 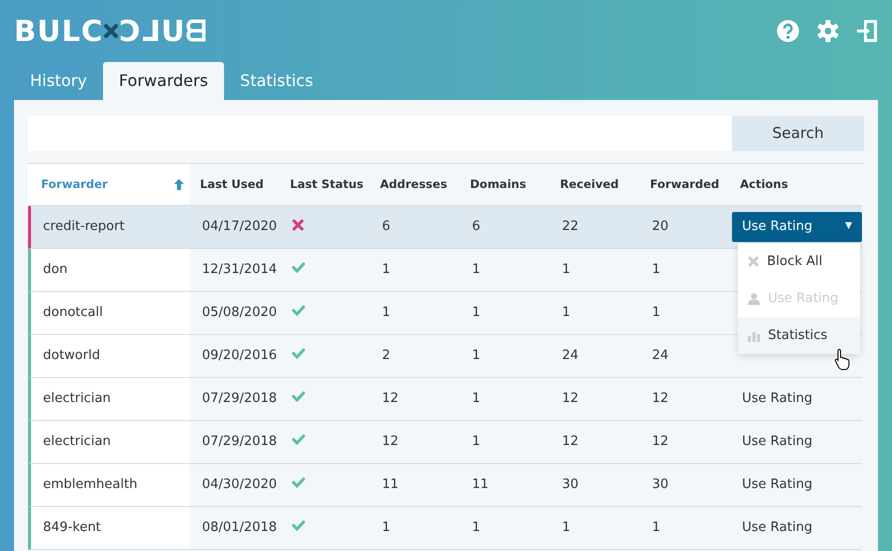 I want to click on table-cell-text: 20, so click(x=660, y=227).